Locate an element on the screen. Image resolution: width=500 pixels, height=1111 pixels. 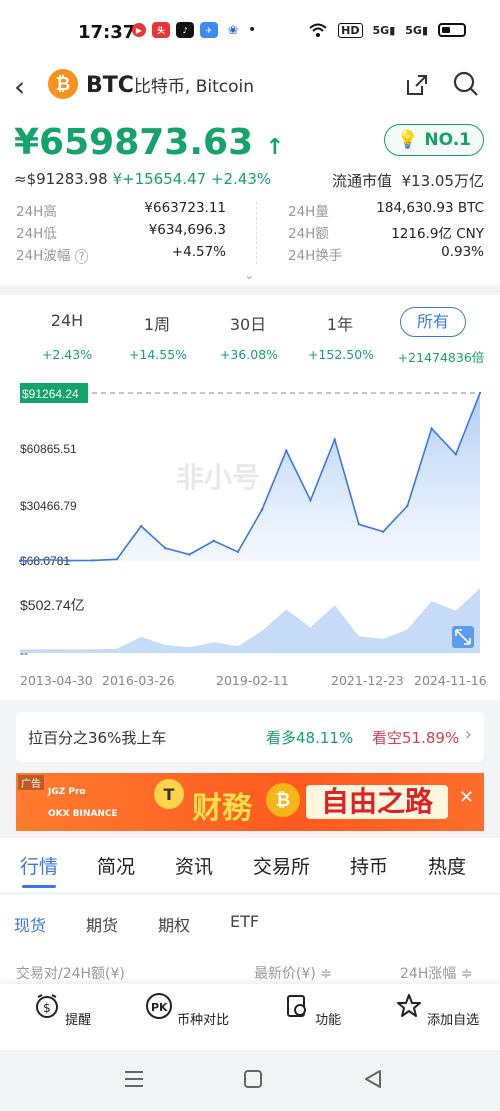
tab-1y: 1年 is located at coordinates (340, 323).